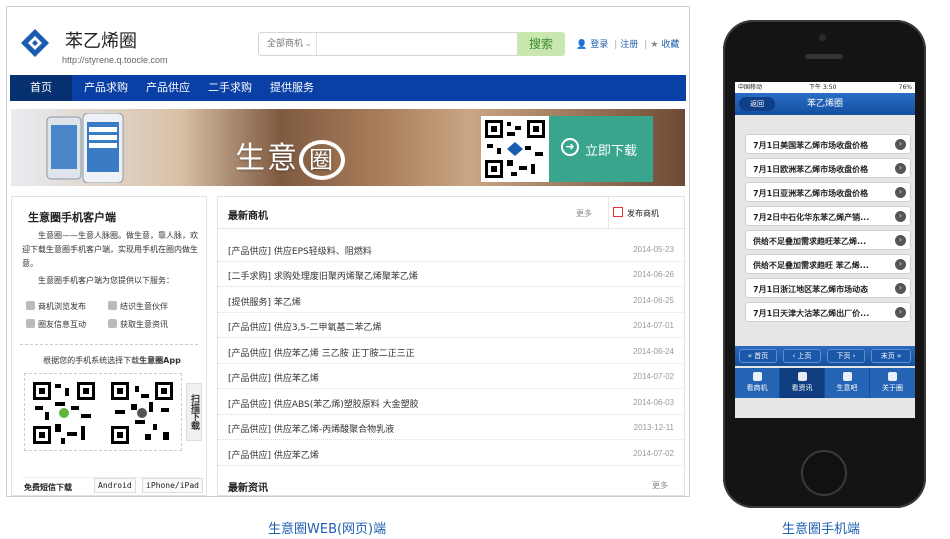  What do you see at coordinates (582, 45) in the screenshot?
I see `user-icon: 👤` at bounding box center [582, 45].